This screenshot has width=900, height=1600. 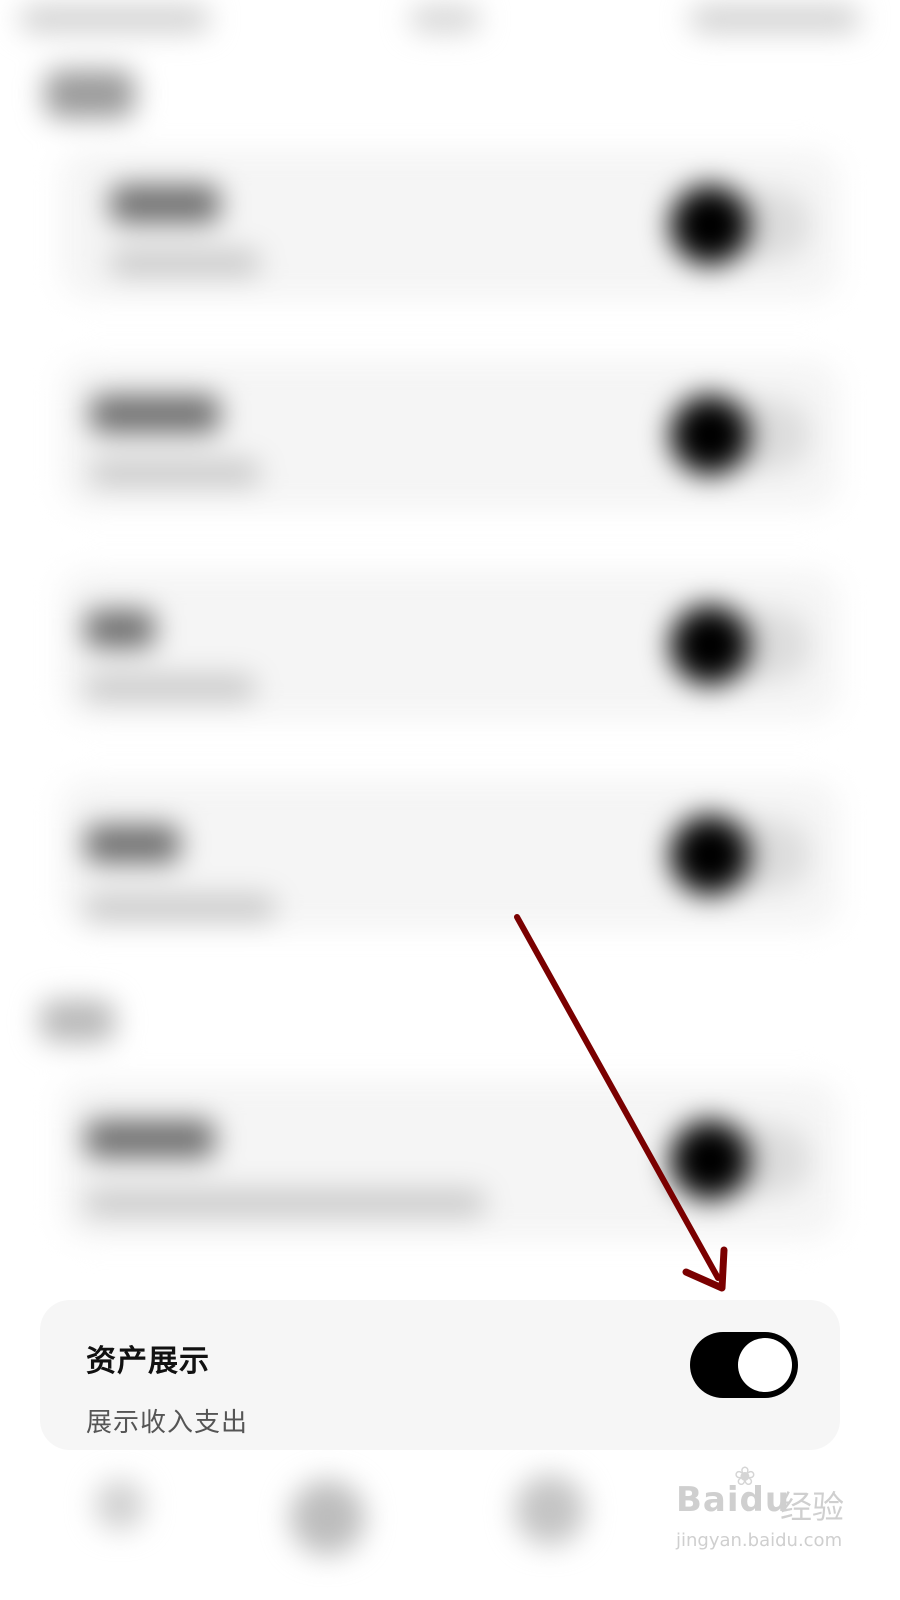 What do you see at coordinates (115, 19) in the screenshot?
I see `status-bar-left` at bounding box center [115, 19].